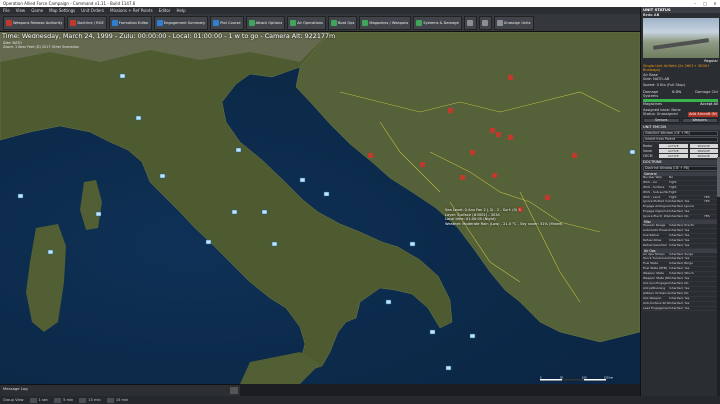  What do you see at coordinates (680, 168) in the screenshot?
I see `doctrine-window-dropdown: Doctrine Window (OE + PB)` at bounding box center [680, 168].